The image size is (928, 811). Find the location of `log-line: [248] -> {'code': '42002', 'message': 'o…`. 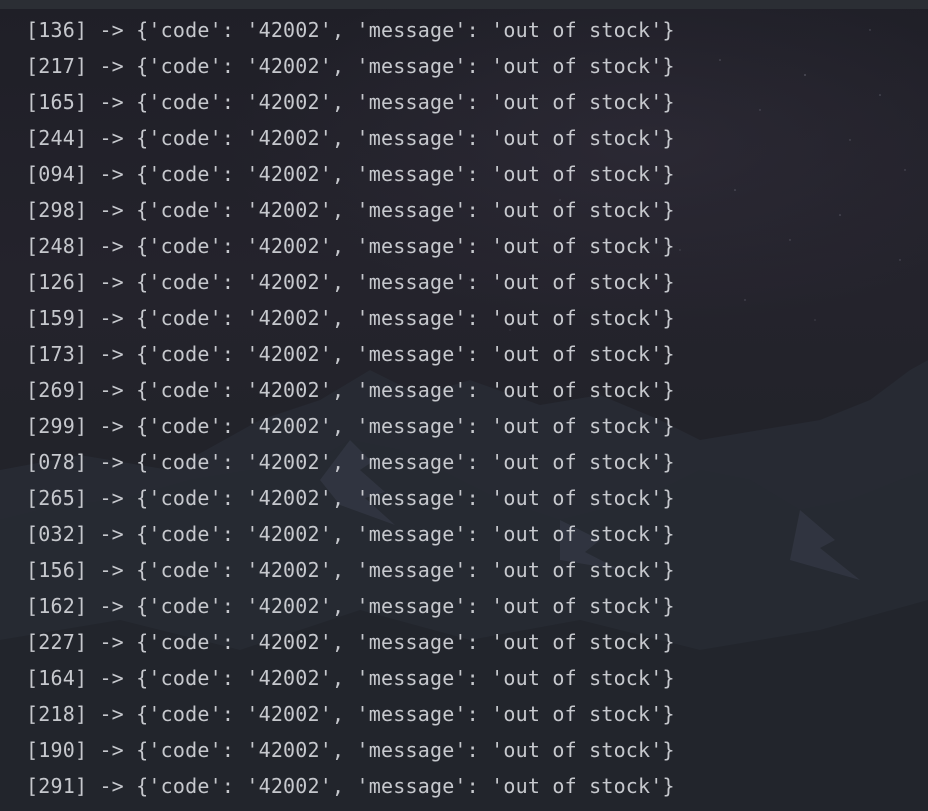

log-line: [248] -> {'code': '42002', 'message': 'o… is located at coordinates (464, 246).